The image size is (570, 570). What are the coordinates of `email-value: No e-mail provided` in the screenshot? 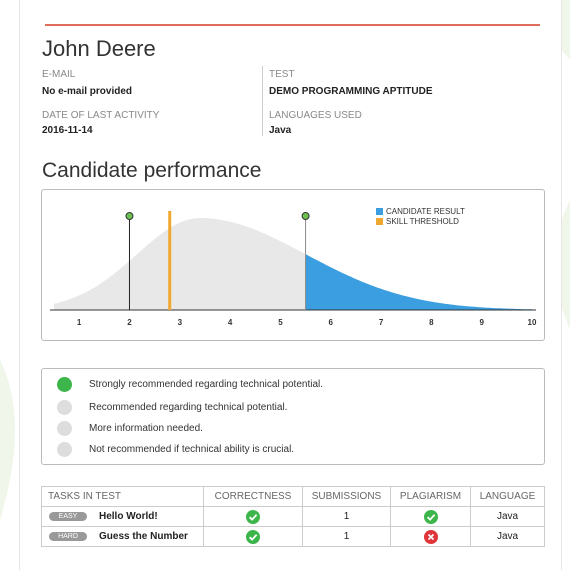 It's located at (87, 91).